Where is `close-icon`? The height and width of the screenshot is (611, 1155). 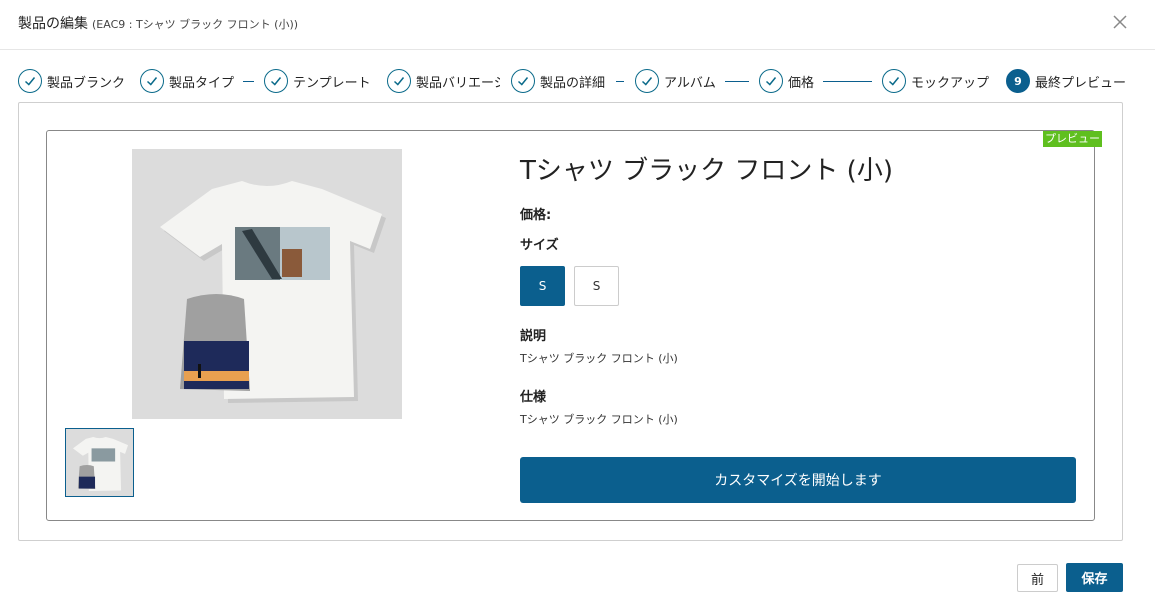
close-icon is located at coordinates (1120, 22).